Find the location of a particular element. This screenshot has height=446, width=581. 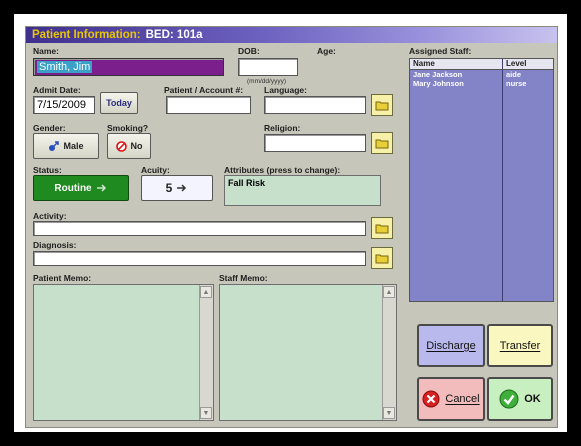

gender-button: Male is located at coordinates (66, 146).